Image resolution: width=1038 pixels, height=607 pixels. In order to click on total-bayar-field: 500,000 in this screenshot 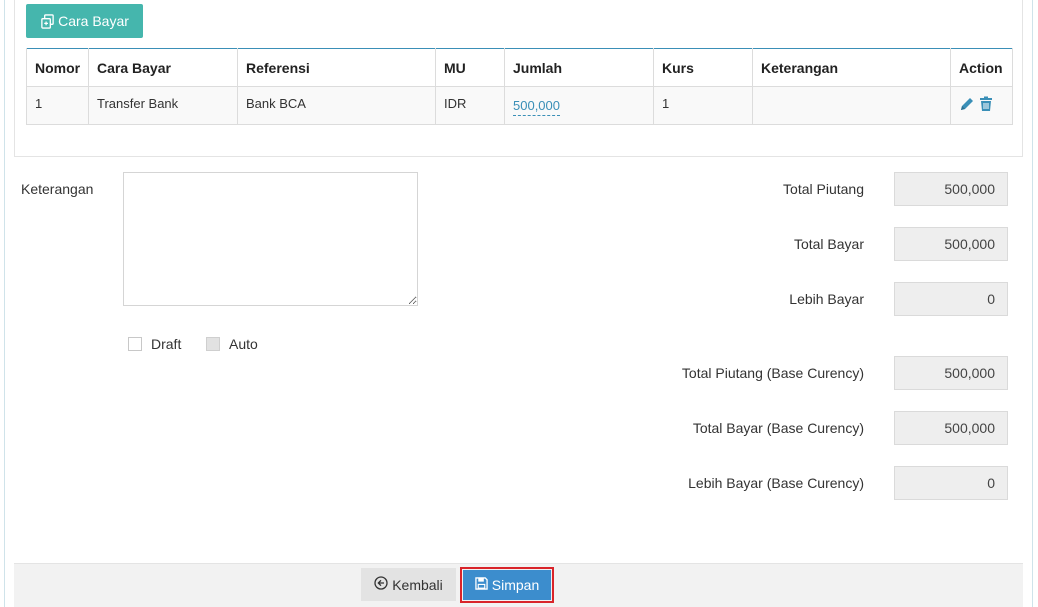, I will do `click(951, 244)`.